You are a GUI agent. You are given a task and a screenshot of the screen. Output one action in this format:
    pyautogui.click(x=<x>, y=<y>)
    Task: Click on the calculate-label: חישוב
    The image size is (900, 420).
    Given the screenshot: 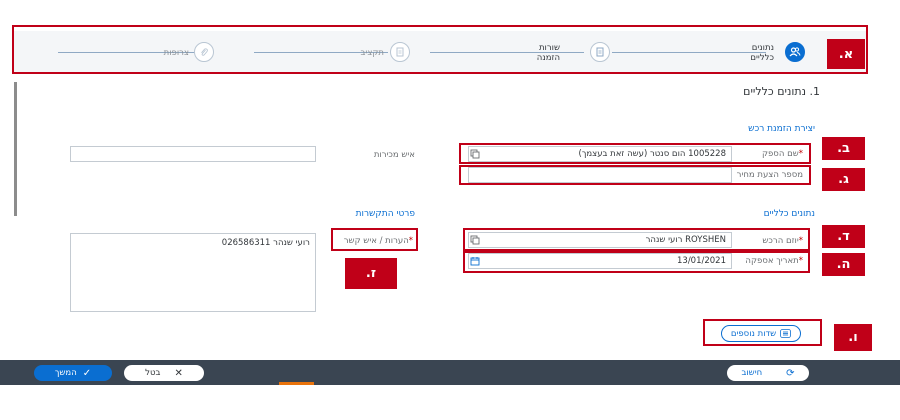 What is the action you would take?
    pyautogui.click(x=752, y=373)
    